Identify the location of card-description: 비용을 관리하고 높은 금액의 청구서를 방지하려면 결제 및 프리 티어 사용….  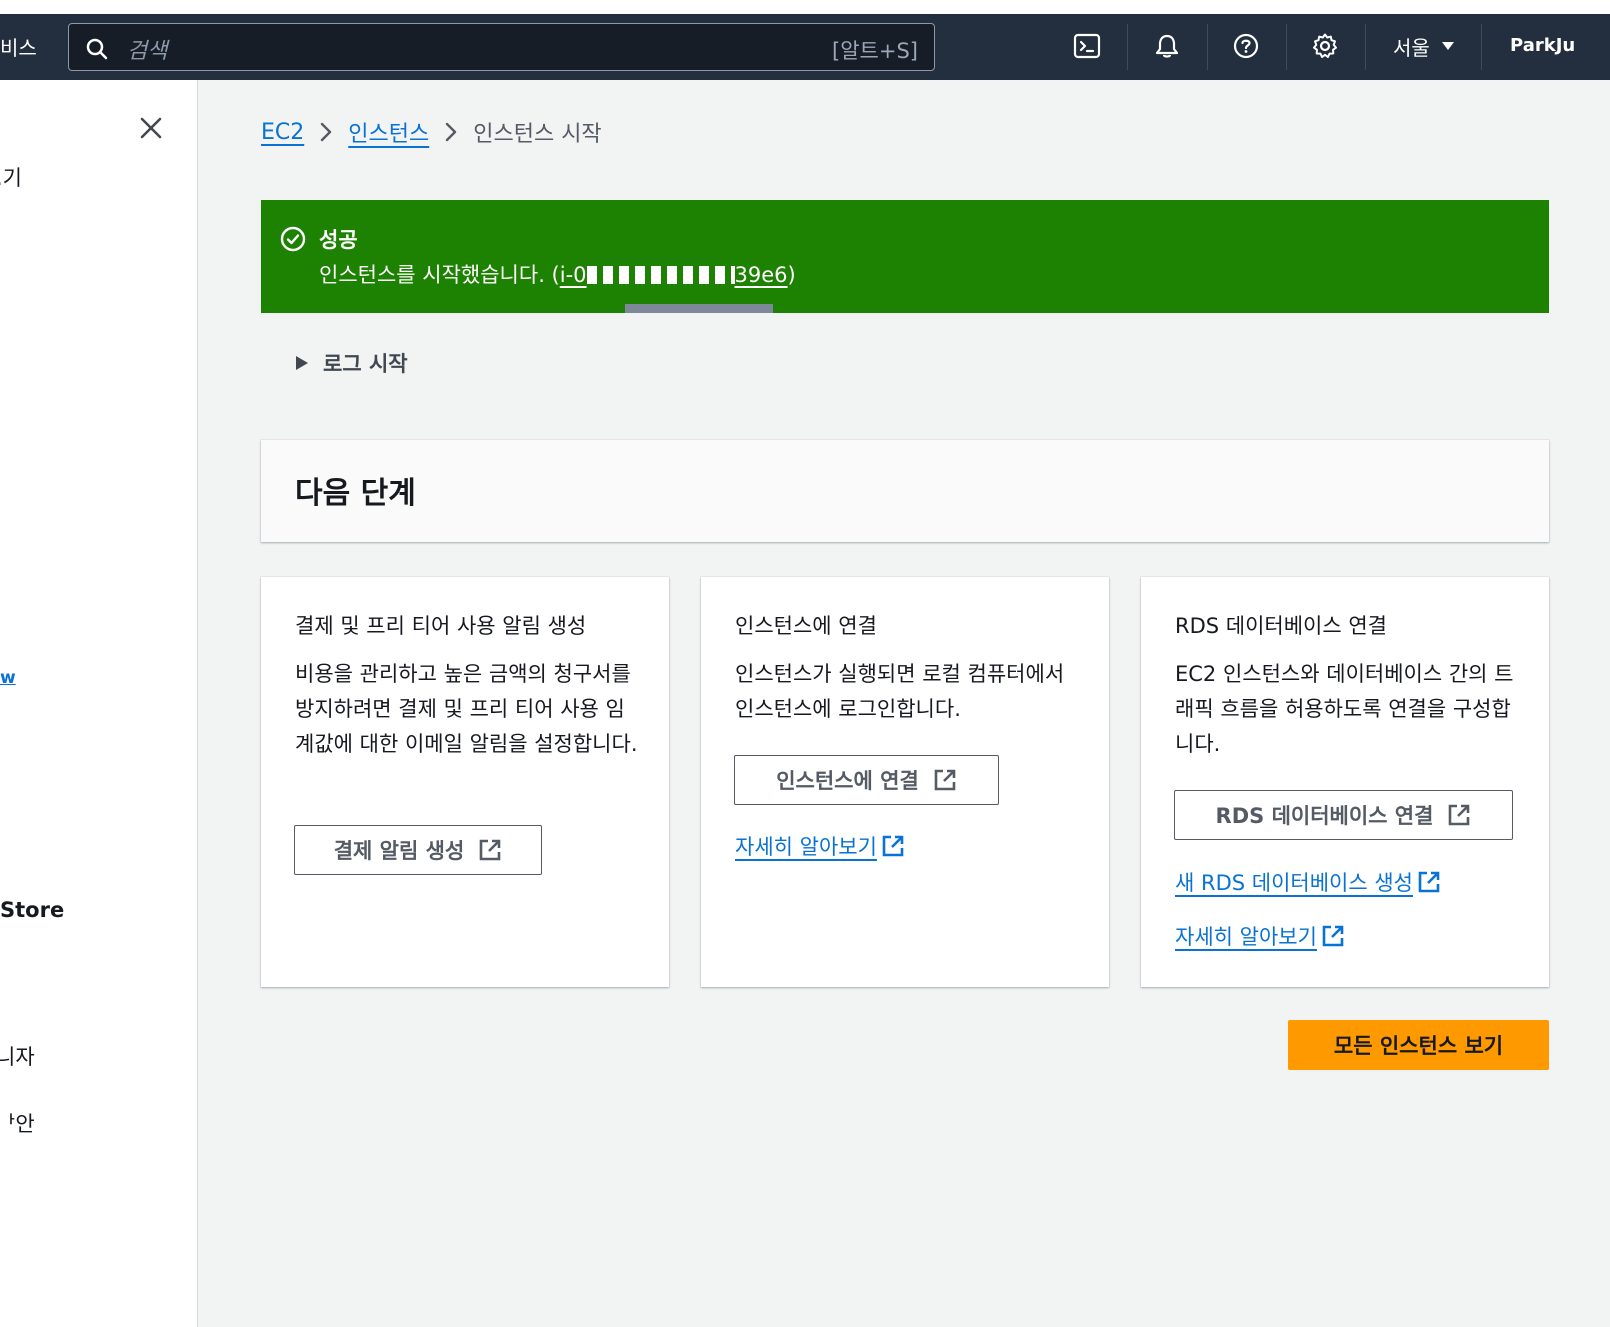
(466, 709).